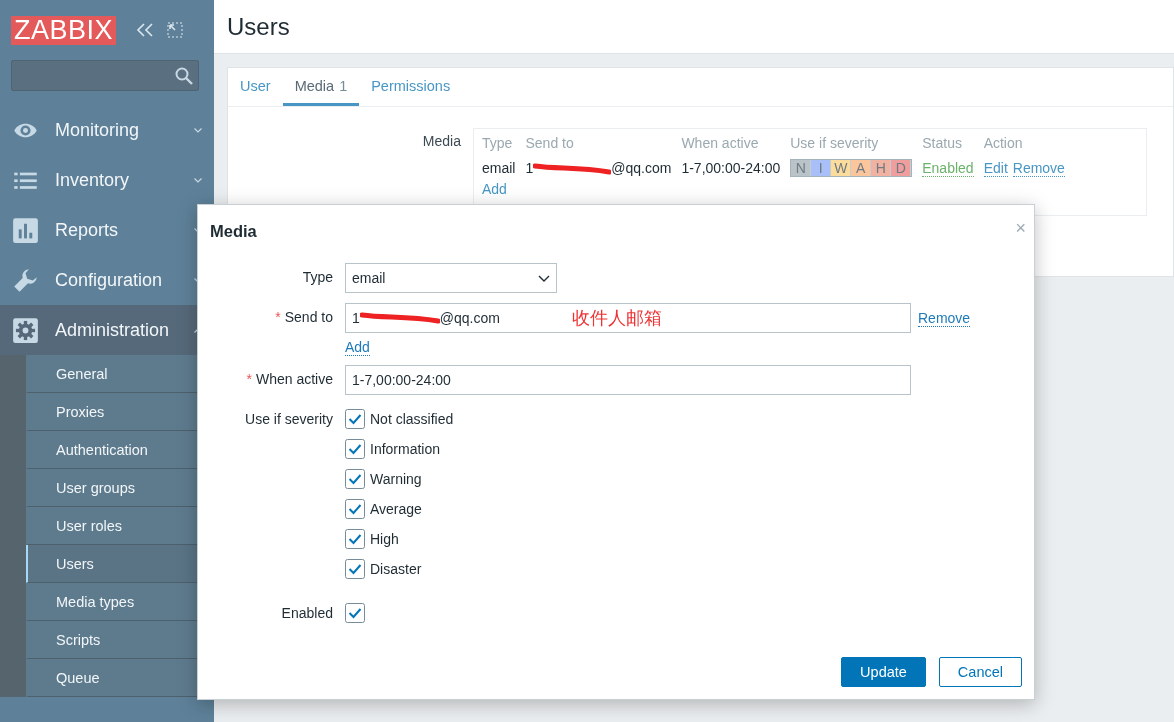  Describe the element at coordinates (1003, 144) in the screenshot. I see `column-header: Action` at that location.